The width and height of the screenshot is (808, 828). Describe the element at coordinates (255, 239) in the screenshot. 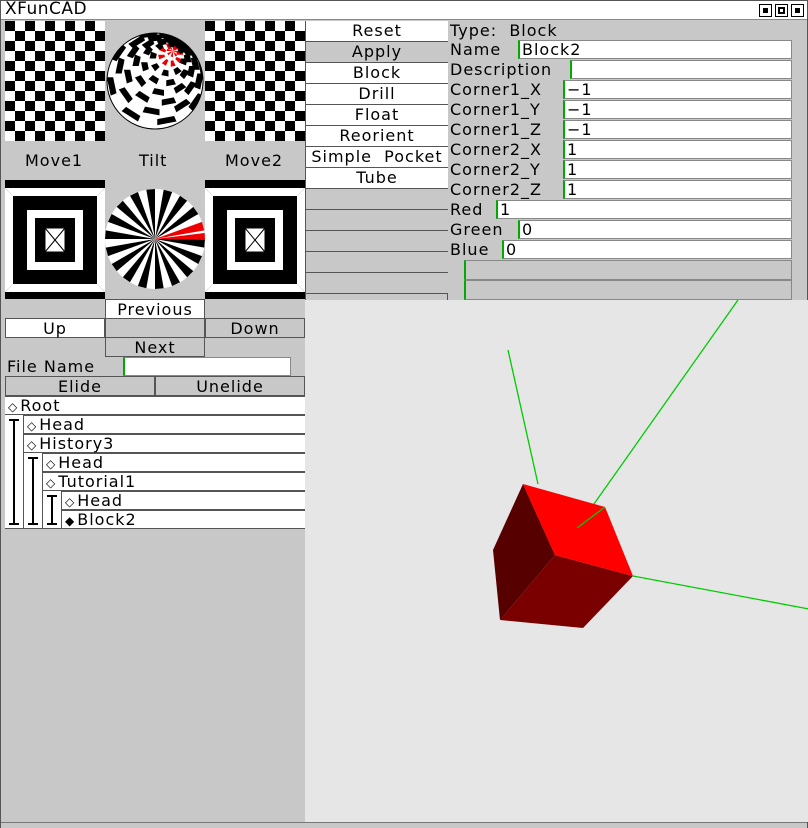

I see `zoom-square-right-icon` at that location.